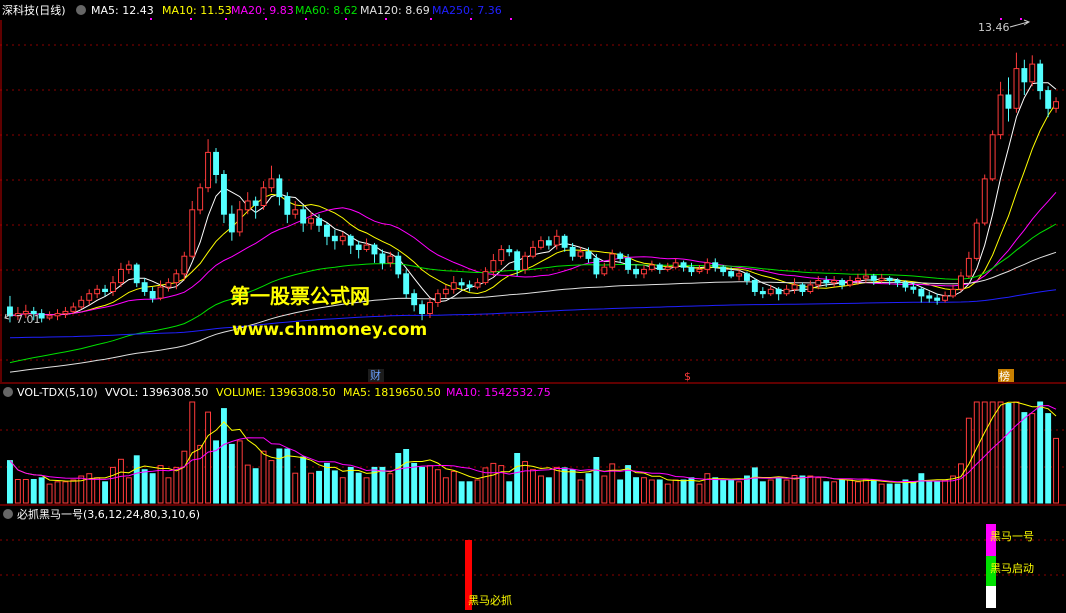 The height and width of the screenshot is (613, 1066). Describe the element at coordinates (300, 296) in the screenshot. I see `watermark-line1: 第一股票公式网` at that location.